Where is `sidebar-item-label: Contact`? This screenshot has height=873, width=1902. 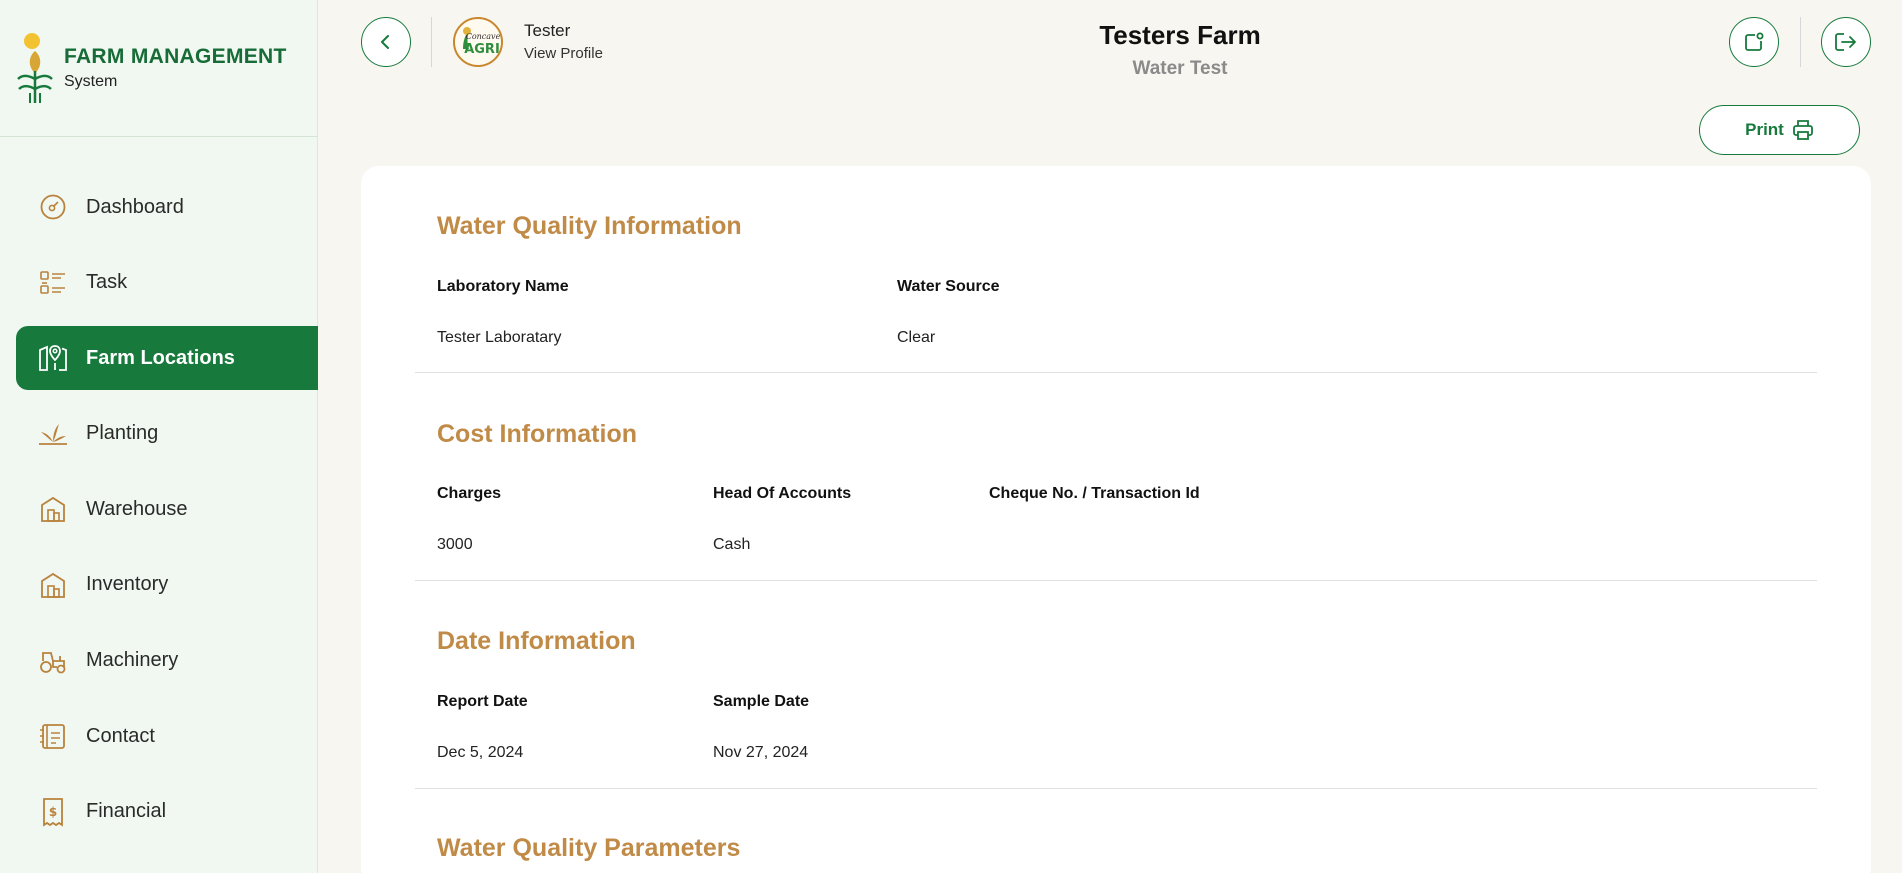 sidebar-item-label: Contact is located at coordinates (120, 735).